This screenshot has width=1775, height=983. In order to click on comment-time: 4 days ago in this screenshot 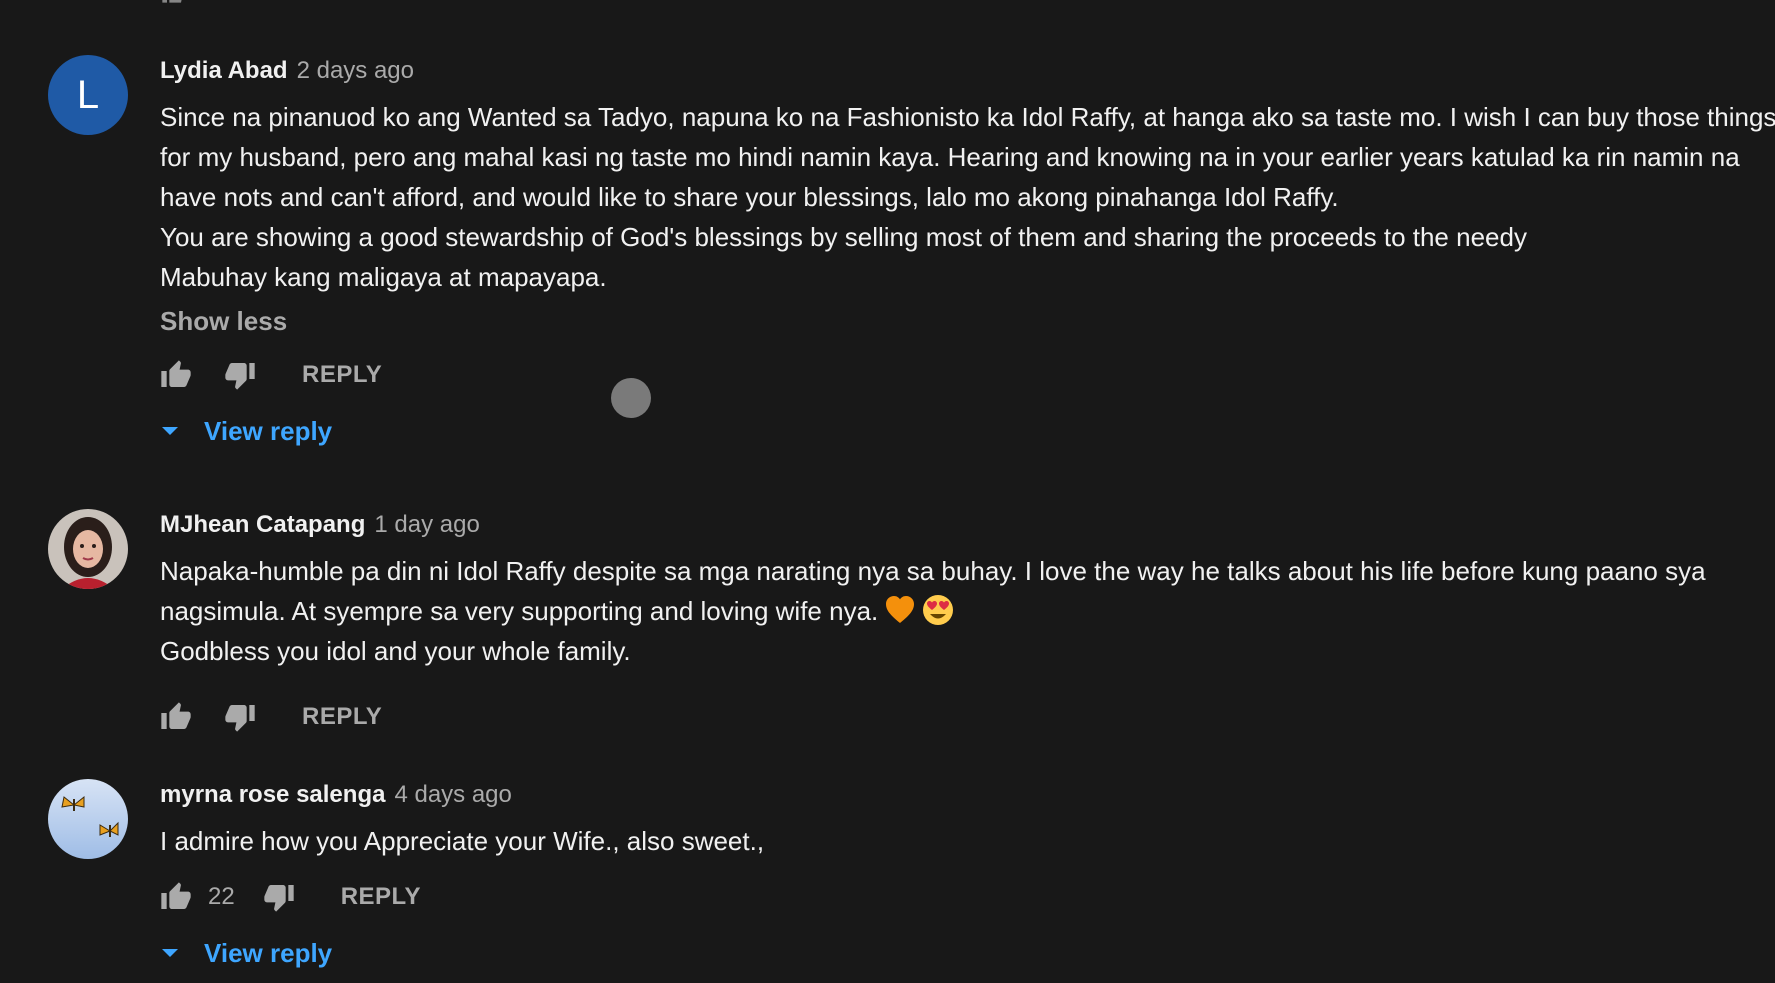, I will do `click(452, 795)`.